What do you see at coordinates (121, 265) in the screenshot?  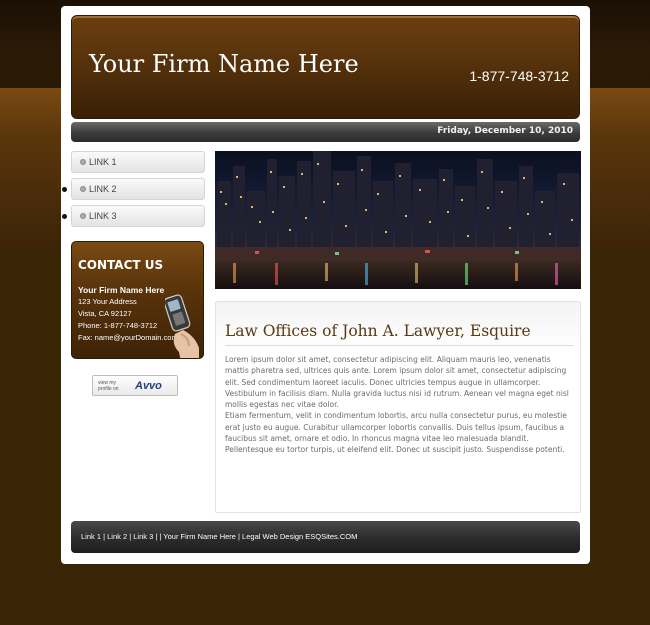 I see `contact-title: CONTACT US` at bounding box center [121, 265].